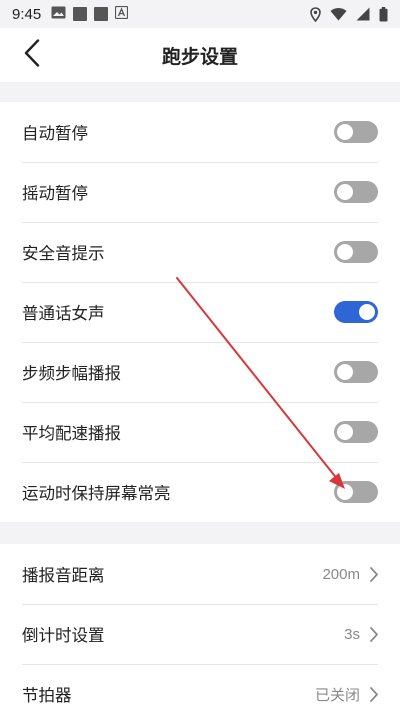 The width and height of the screenshot is (400, 711). What do you see at coordinates (200, 492) in the screenshot?
I see `setting-row-keep-screen-on: 运动时保持屏幕常亮` at bounding box center [200, 492].